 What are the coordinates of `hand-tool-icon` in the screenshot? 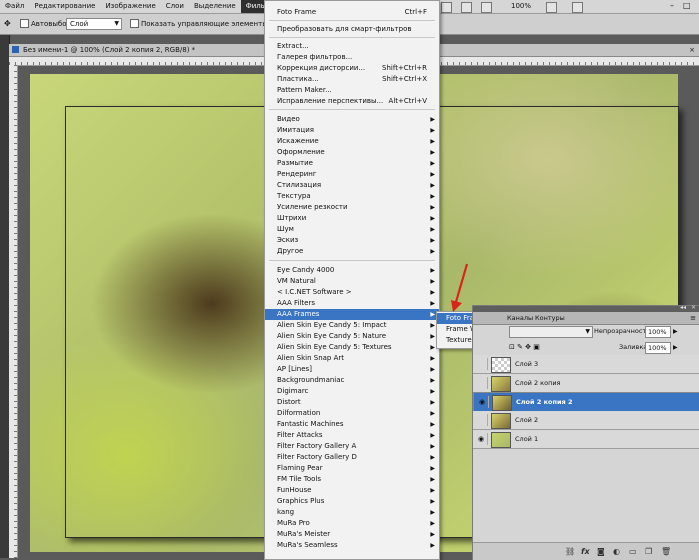 It's located at (446, 7).